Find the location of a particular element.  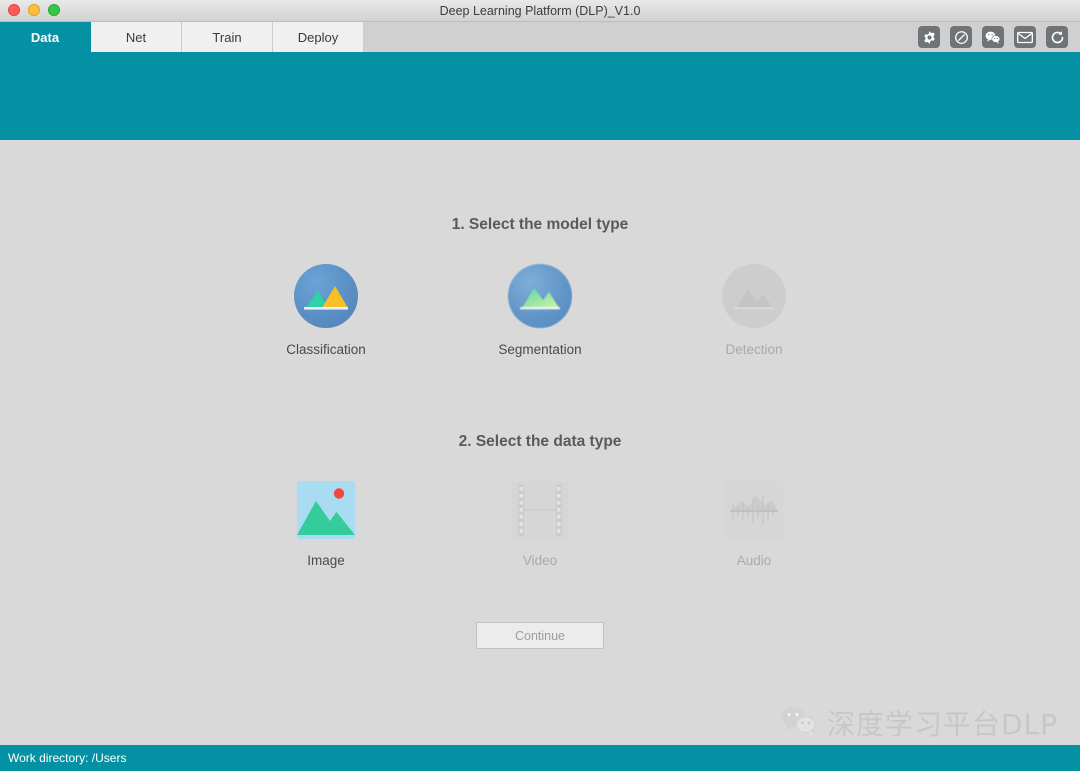

data-type-heading: 2. Select the data type is located at coordinates (540, 441).